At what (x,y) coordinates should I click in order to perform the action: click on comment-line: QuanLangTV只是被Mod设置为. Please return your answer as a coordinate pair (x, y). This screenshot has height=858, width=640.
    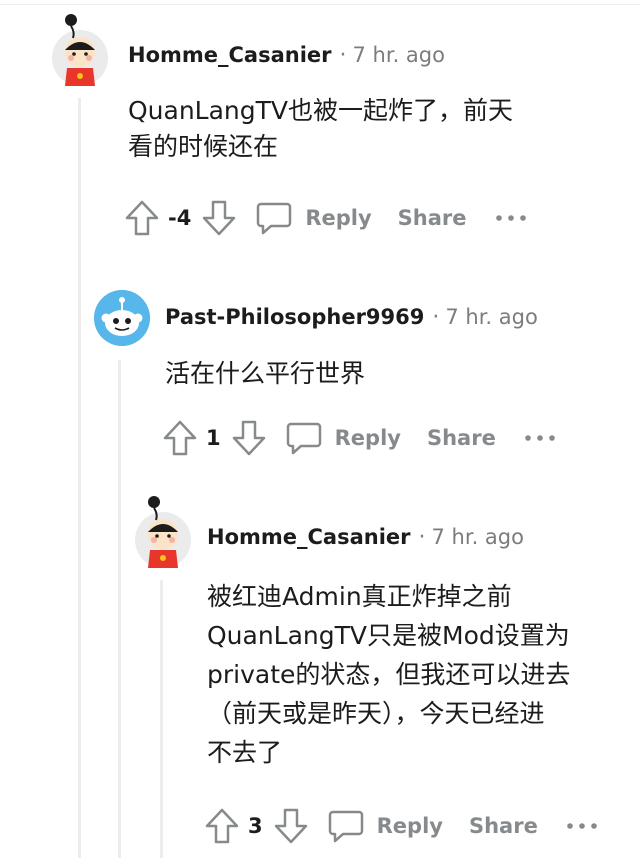
    Looking at the image, I should click on (388, 635).